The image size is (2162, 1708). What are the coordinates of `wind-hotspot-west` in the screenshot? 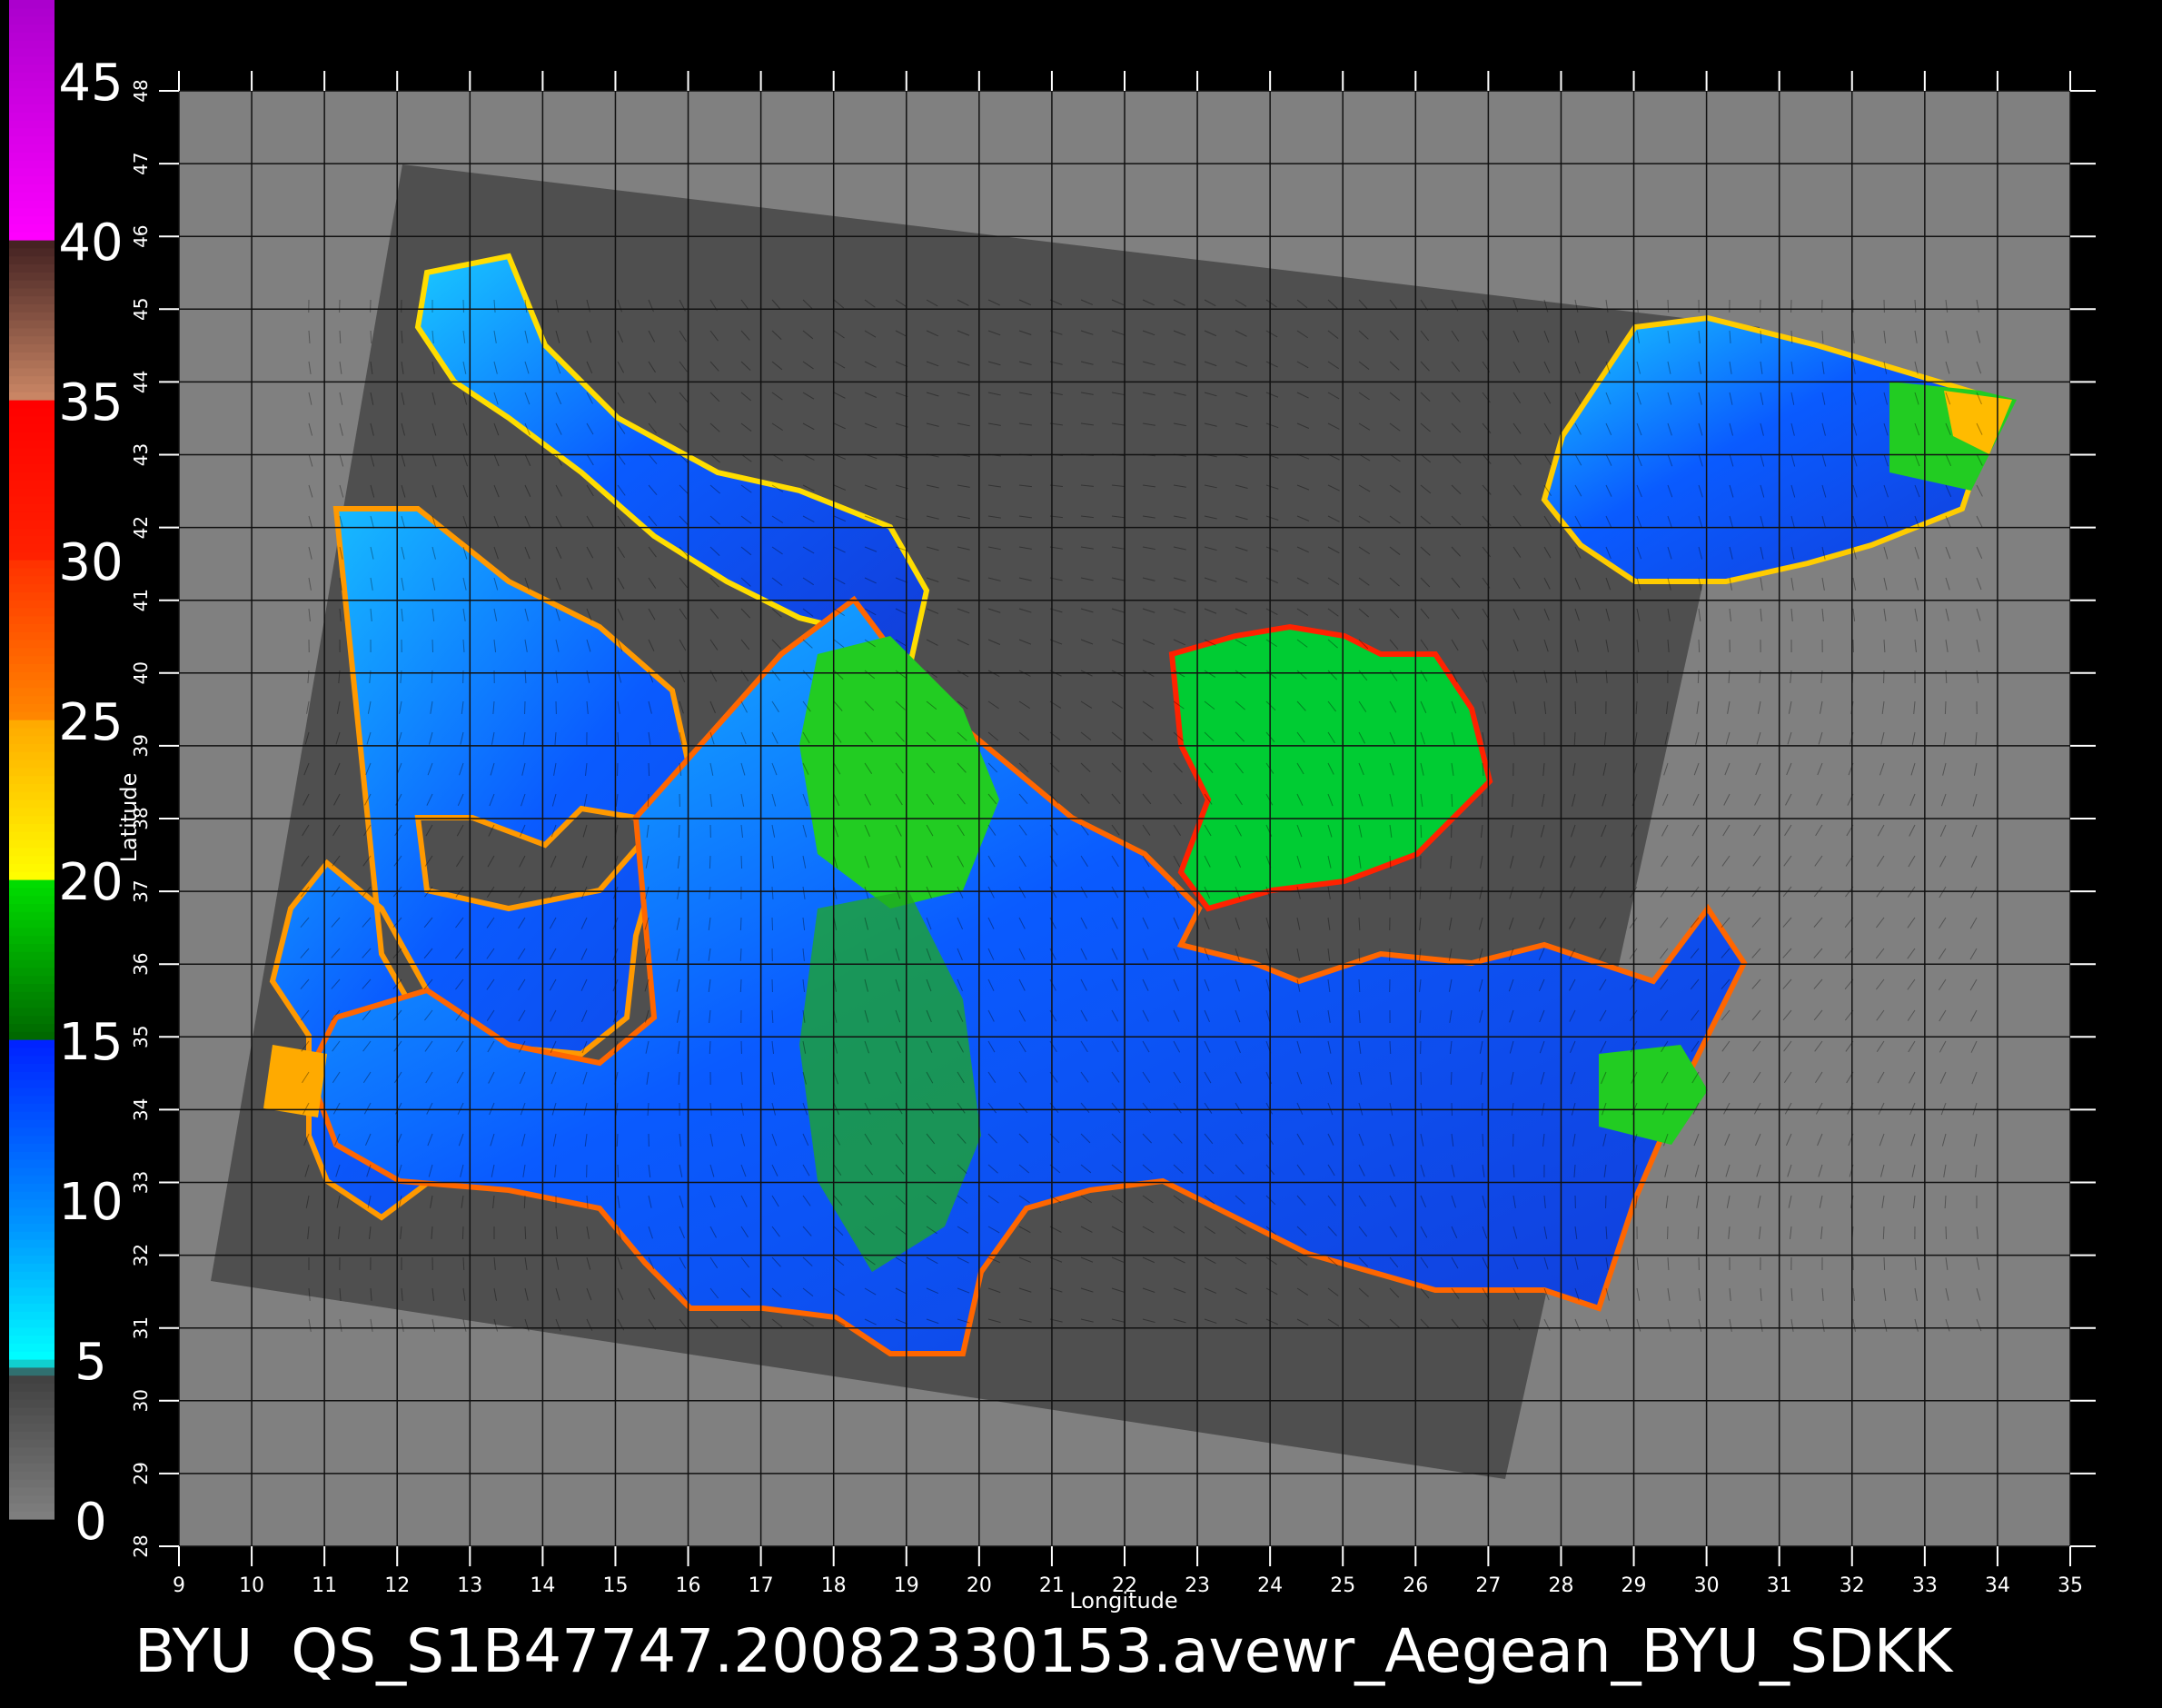 It's located at (295, 1081).